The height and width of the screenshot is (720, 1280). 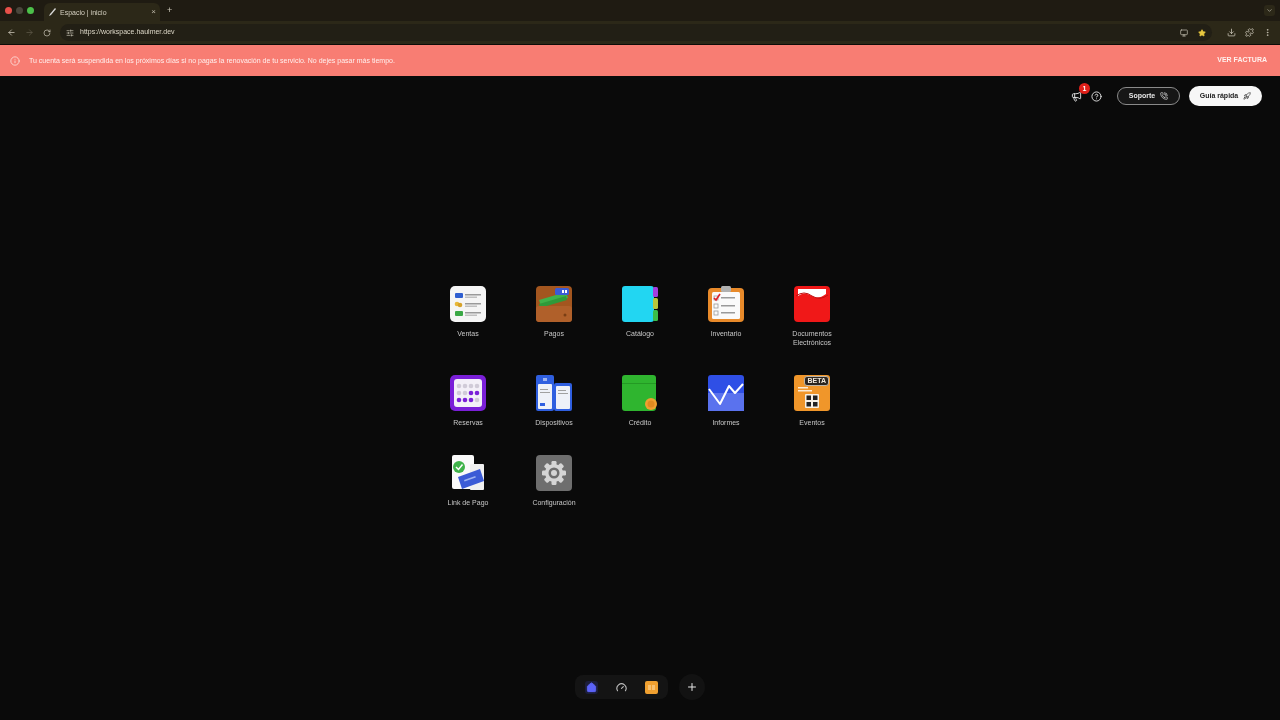 I want to click on maximize-window-button, so click(x=30, y=10).